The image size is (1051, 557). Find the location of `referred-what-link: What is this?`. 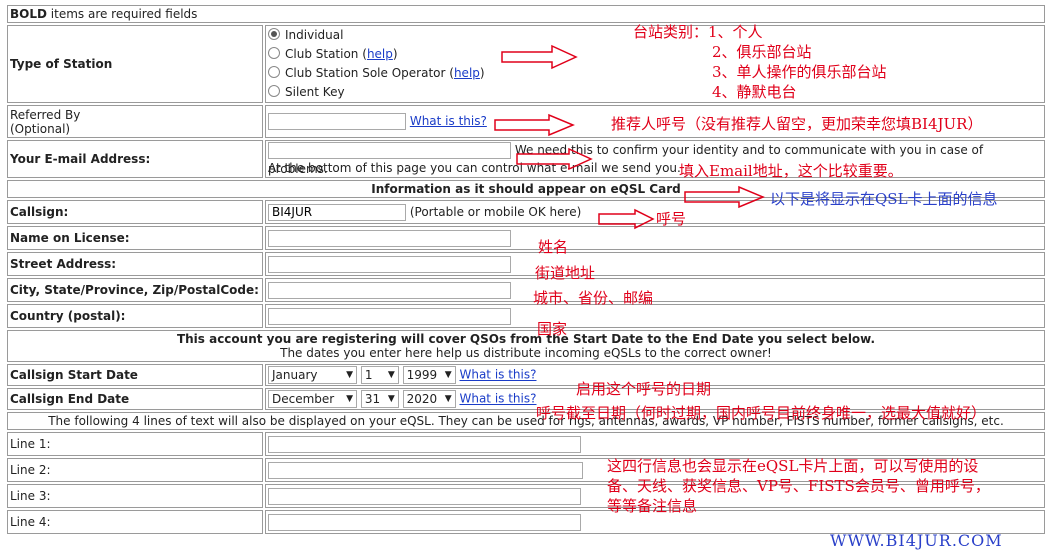

referred-what-link: What is this? is located at coordinates (448, 121).